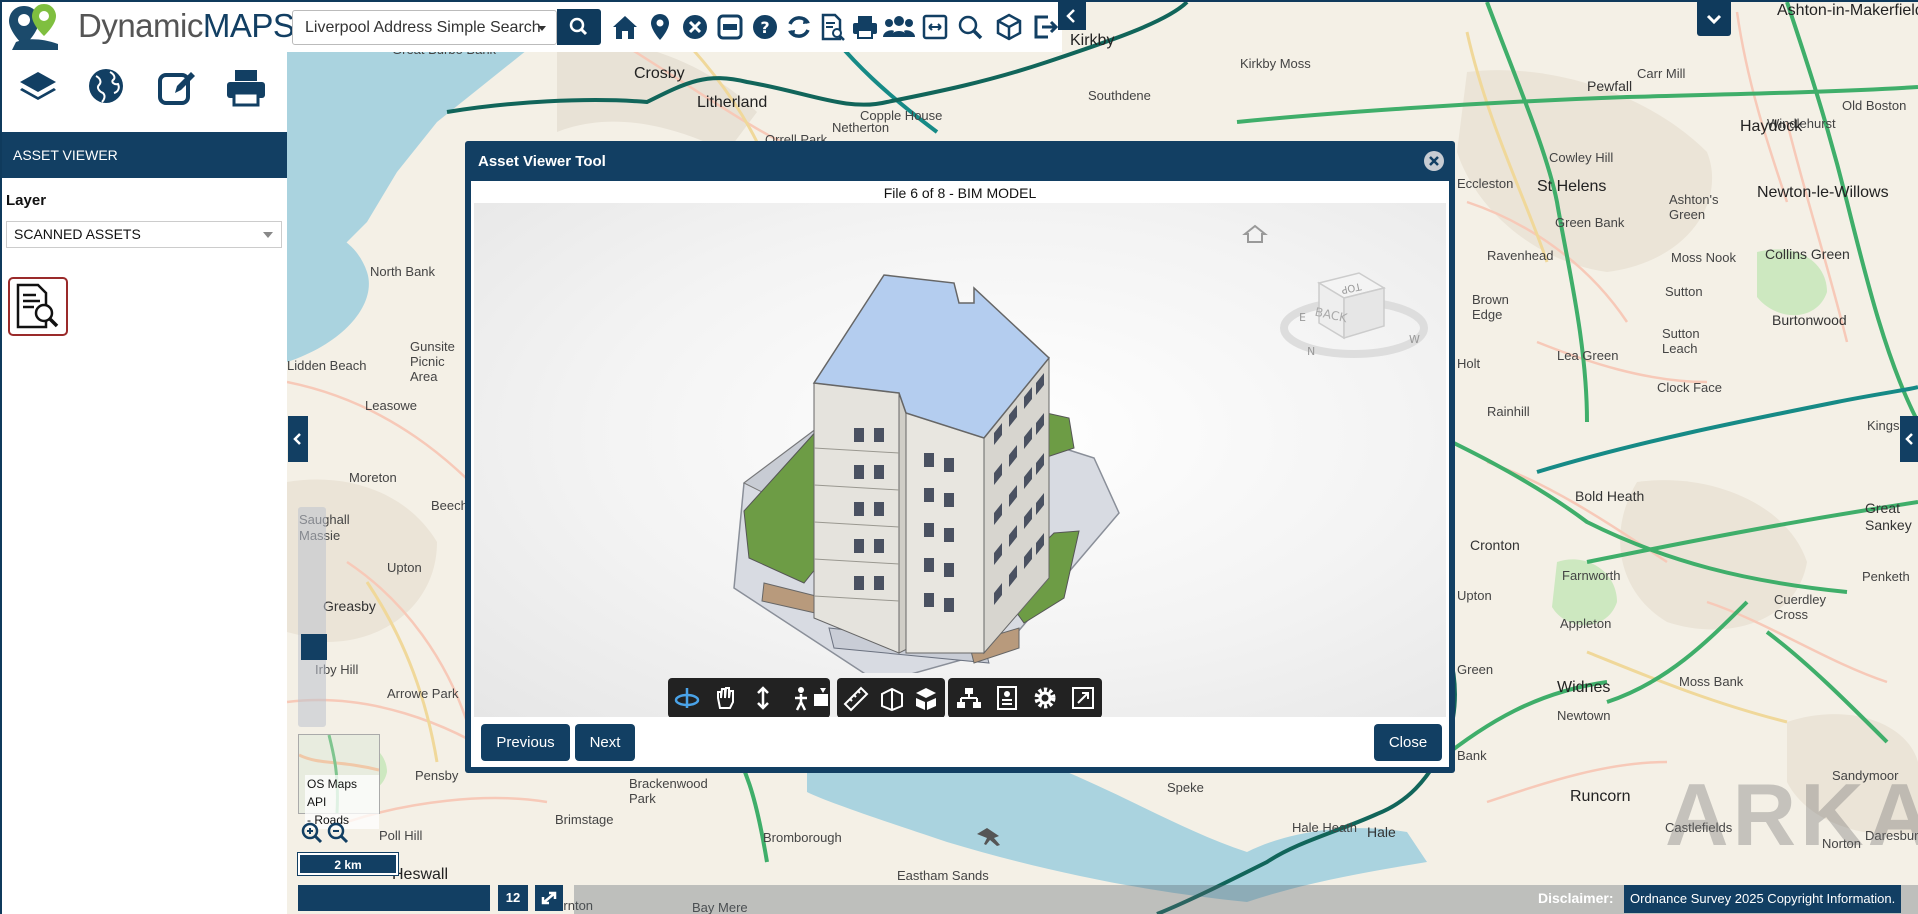 The image size is (1918, 914). I want to click on dialog-close-icon, so click(1434, 161).